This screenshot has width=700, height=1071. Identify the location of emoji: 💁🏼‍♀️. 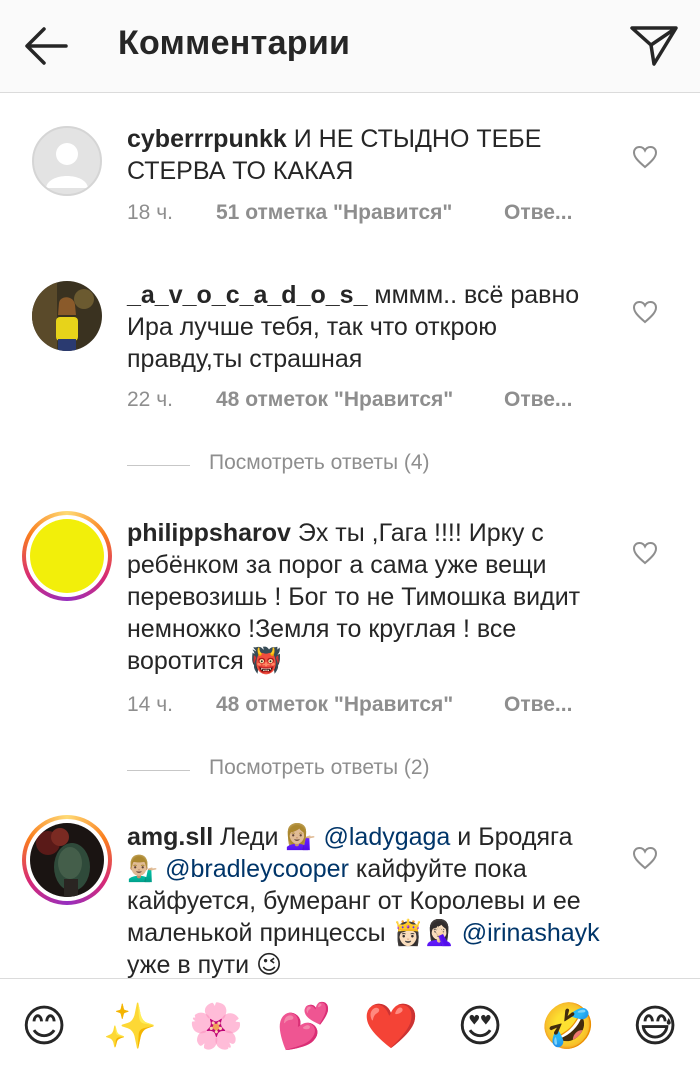
(301, 836).